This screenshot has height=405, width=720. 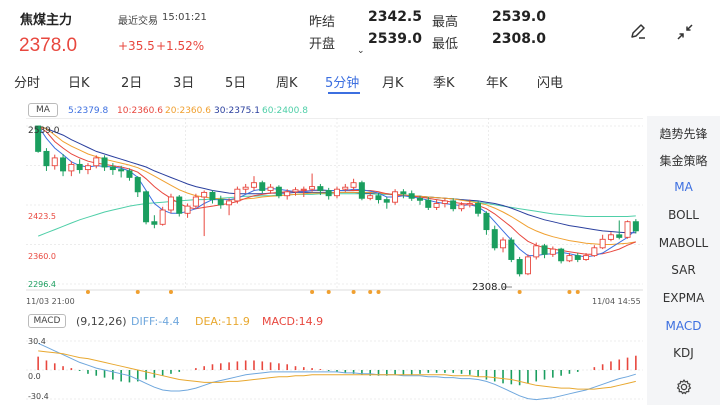 What do you see at coordinates (43, 110) in the screenshot?
I see `ma-indicator-selector: MA` at bounding box center [43, 110].